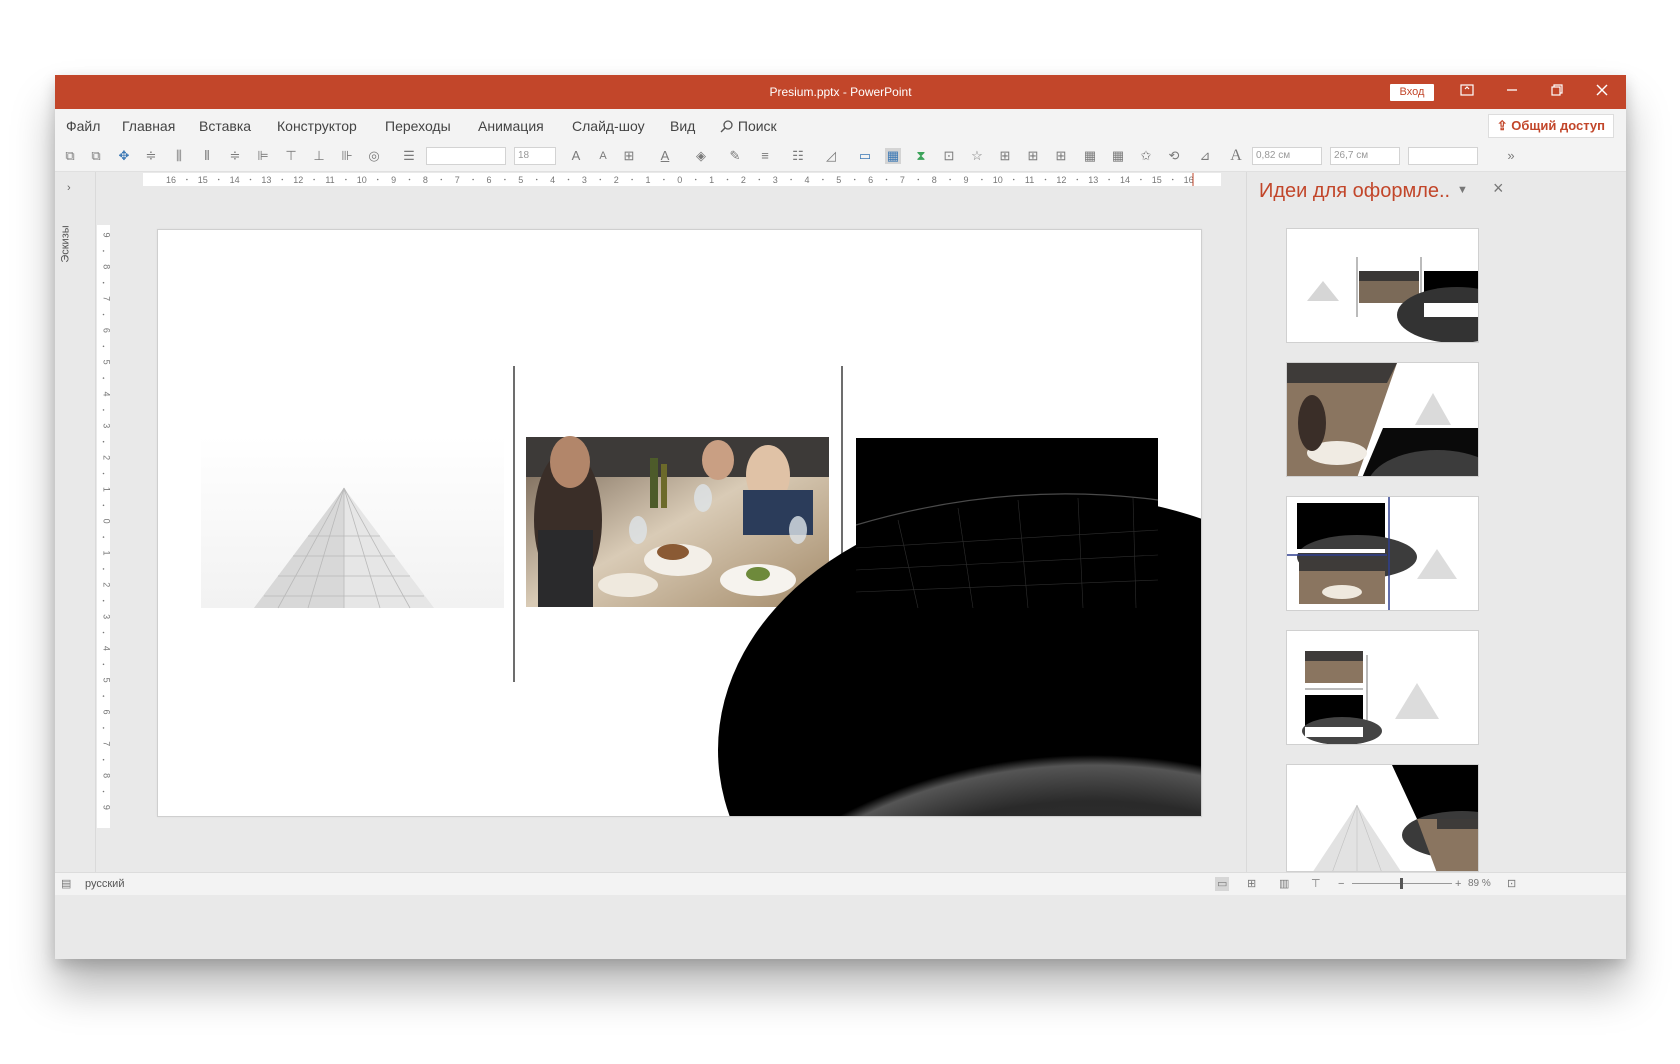 The width and height of the screenshot is (1680, 1064). Describe the element at coordinates (1412, 92) in the screenshot. I see `signin-button: Вход` at that location.